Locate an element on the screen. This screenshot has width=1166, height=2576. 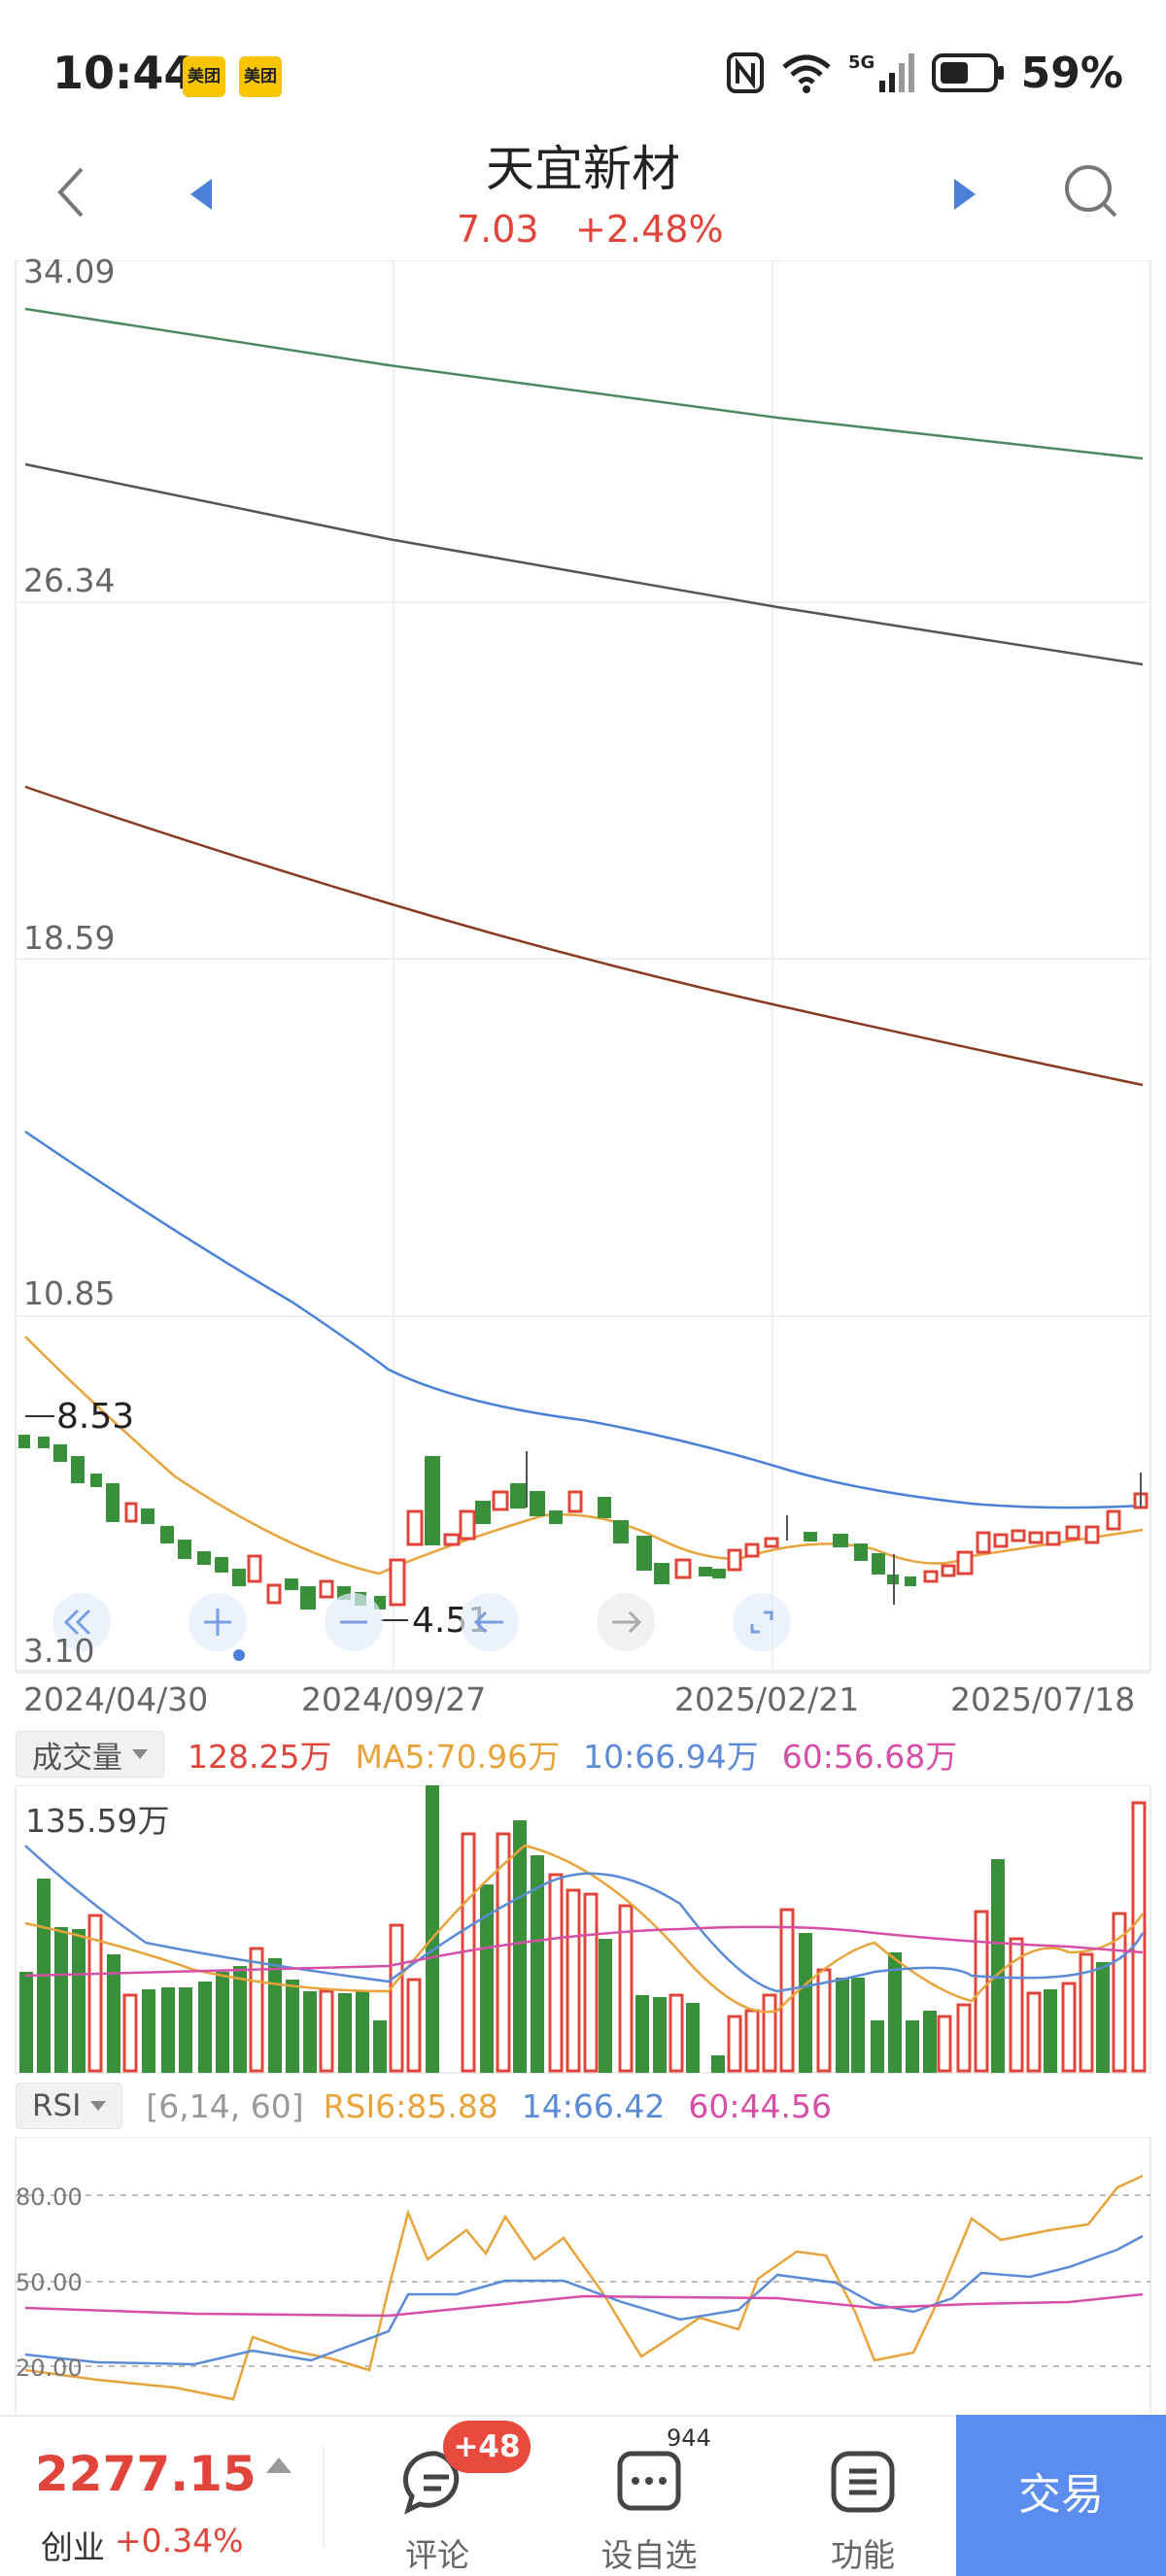
stock-header: 天宜新材 7.03 +2.48% is located at coordinates (583, 194).